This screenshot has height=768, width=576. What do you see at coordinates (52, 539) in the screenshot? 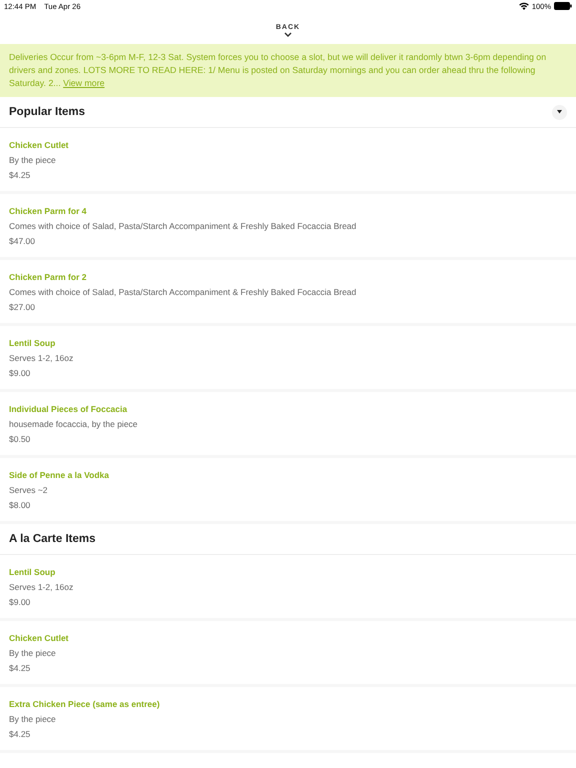
I see `section-title: A la Carte Items` at bounding box center [52, 539].